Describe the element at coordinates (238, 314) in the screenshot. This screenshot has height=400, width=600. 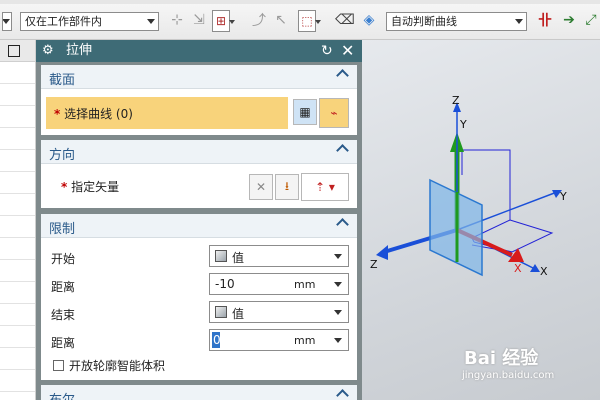
I see `end-type-value: 值` at that location.